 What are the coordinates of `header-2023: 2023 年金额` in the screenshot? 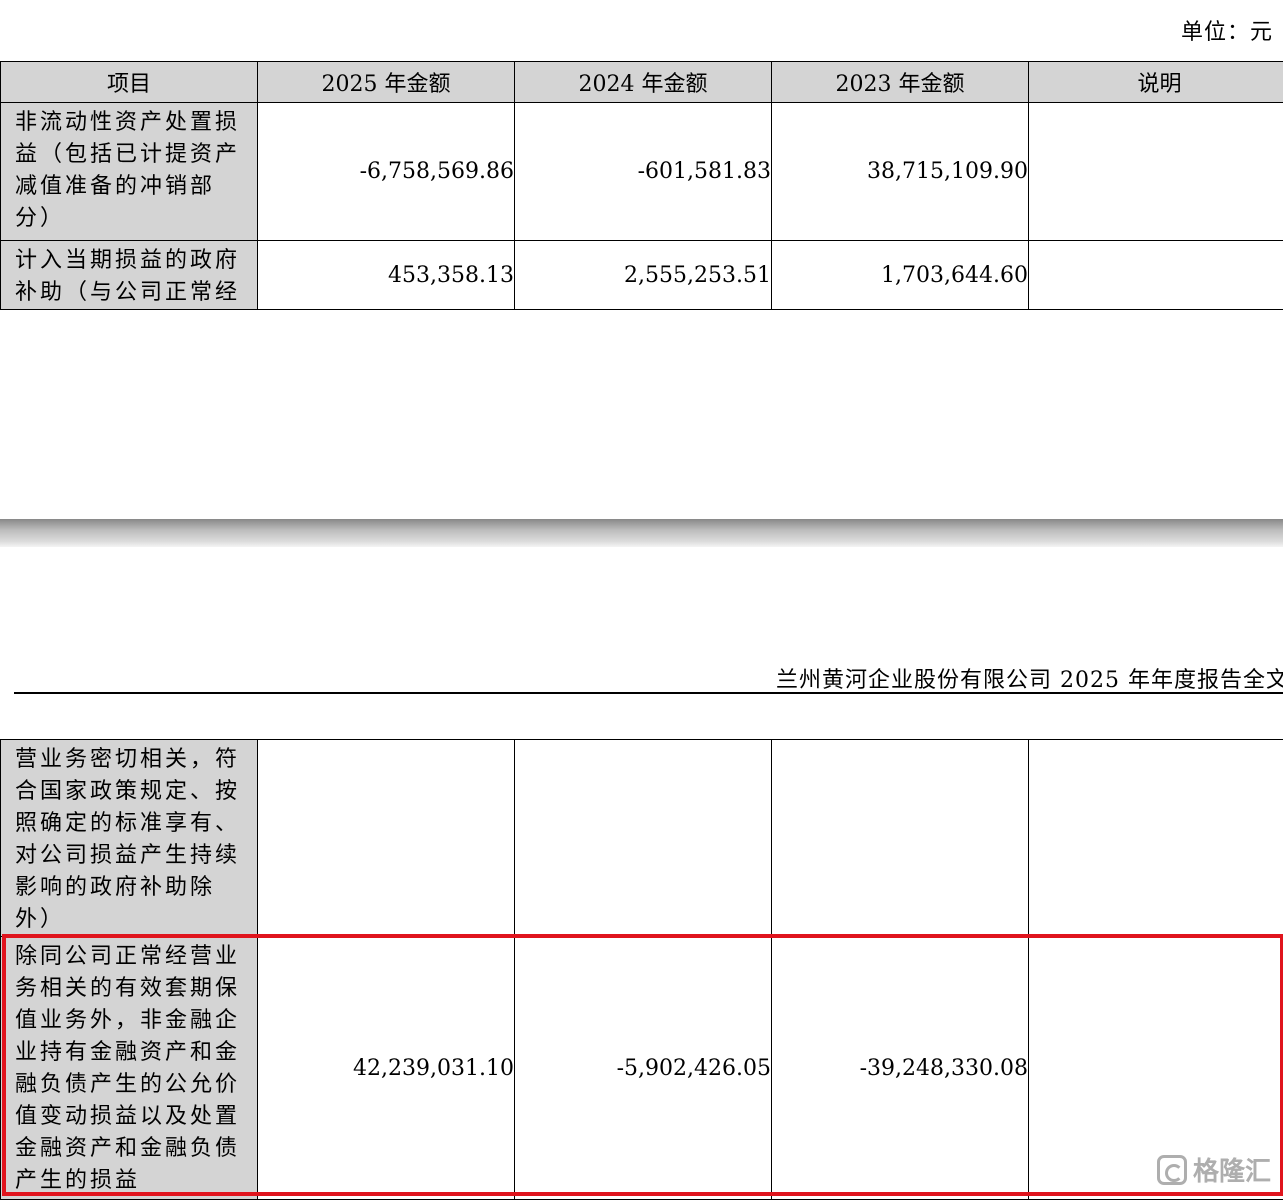 It's located at (900, 82).